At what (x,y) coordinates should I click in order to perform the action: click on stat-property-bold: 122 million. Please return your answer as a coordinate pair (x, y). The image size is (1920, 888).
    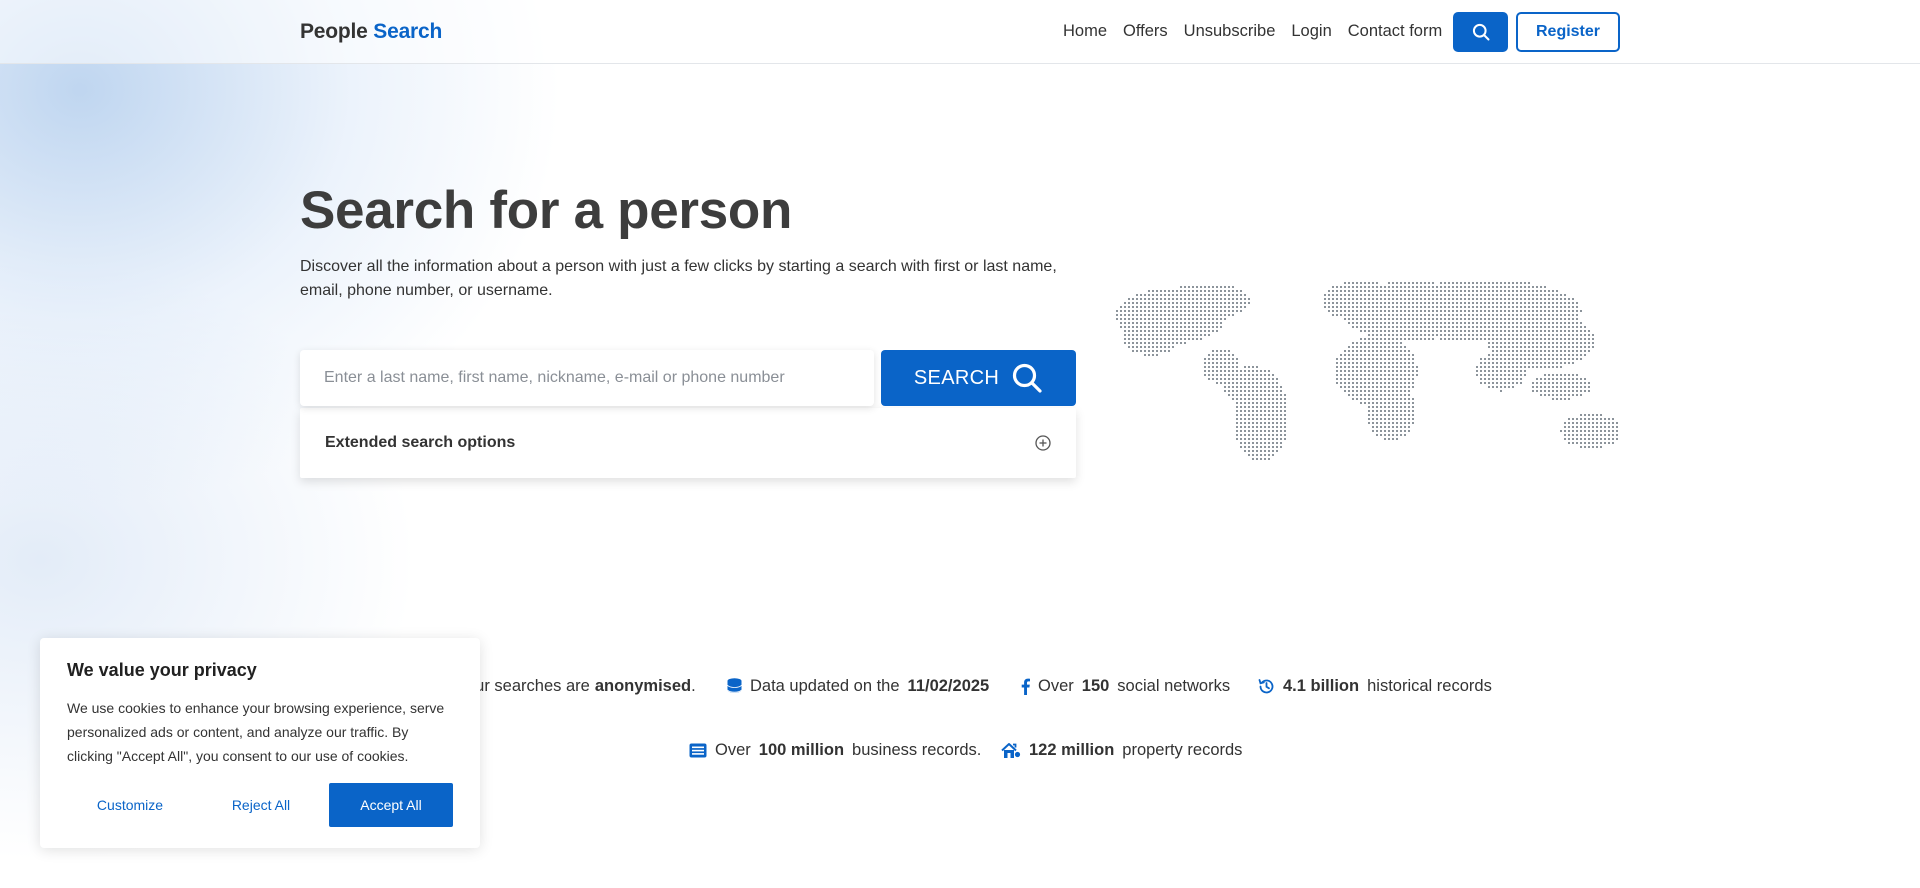
    Looking at the image, I should click on (1072, 750).